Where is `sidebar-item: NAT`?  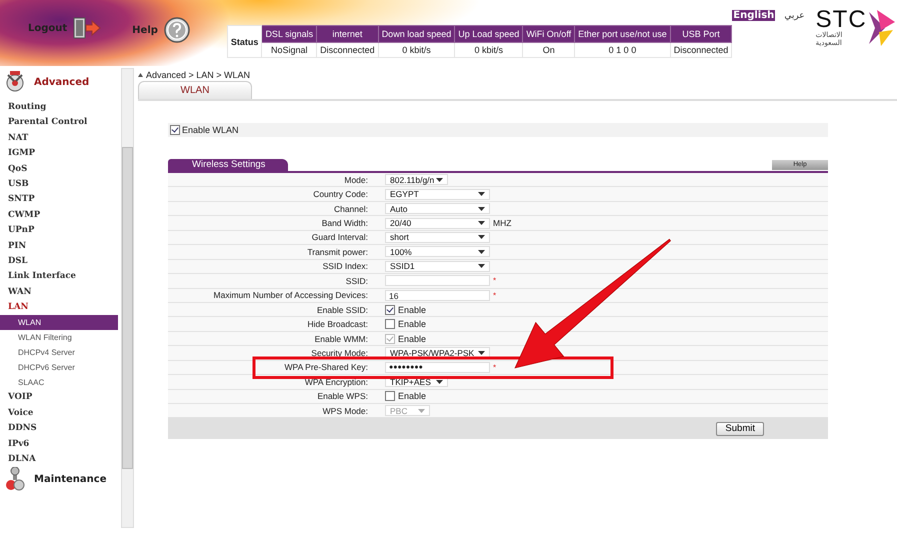 sidebar-item: NAT is located at coordinates (59, 138).